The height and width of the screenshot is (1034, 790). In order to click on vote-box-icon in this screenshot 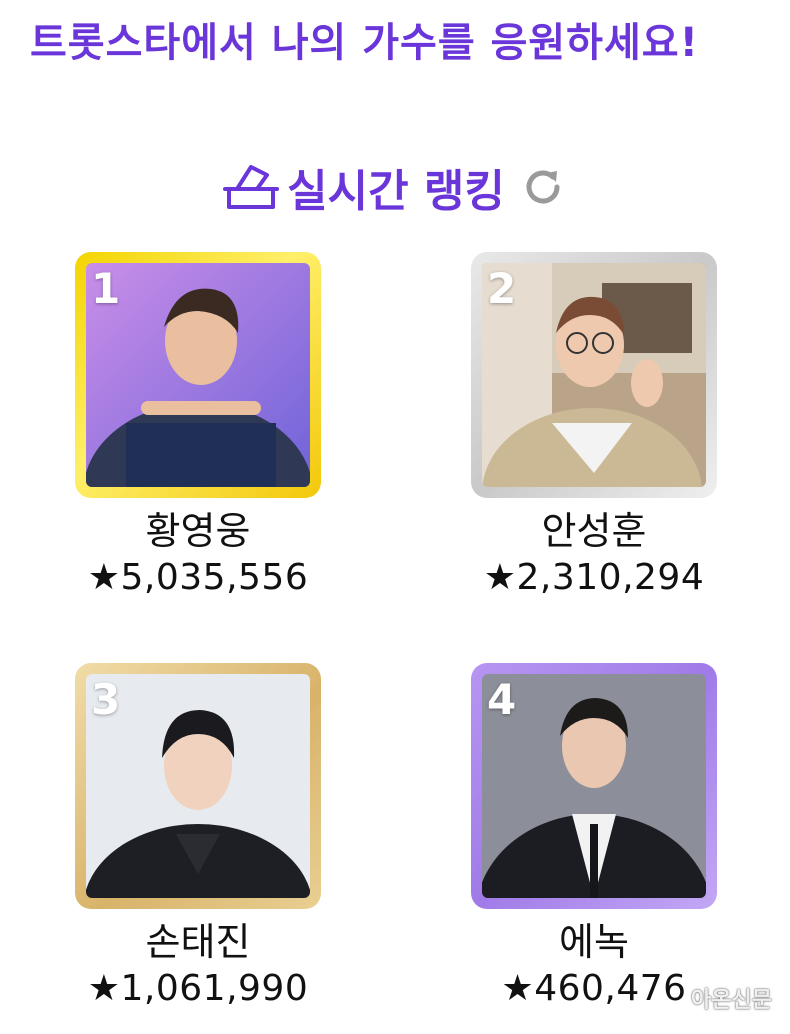, I will do `click(251, 187)`.